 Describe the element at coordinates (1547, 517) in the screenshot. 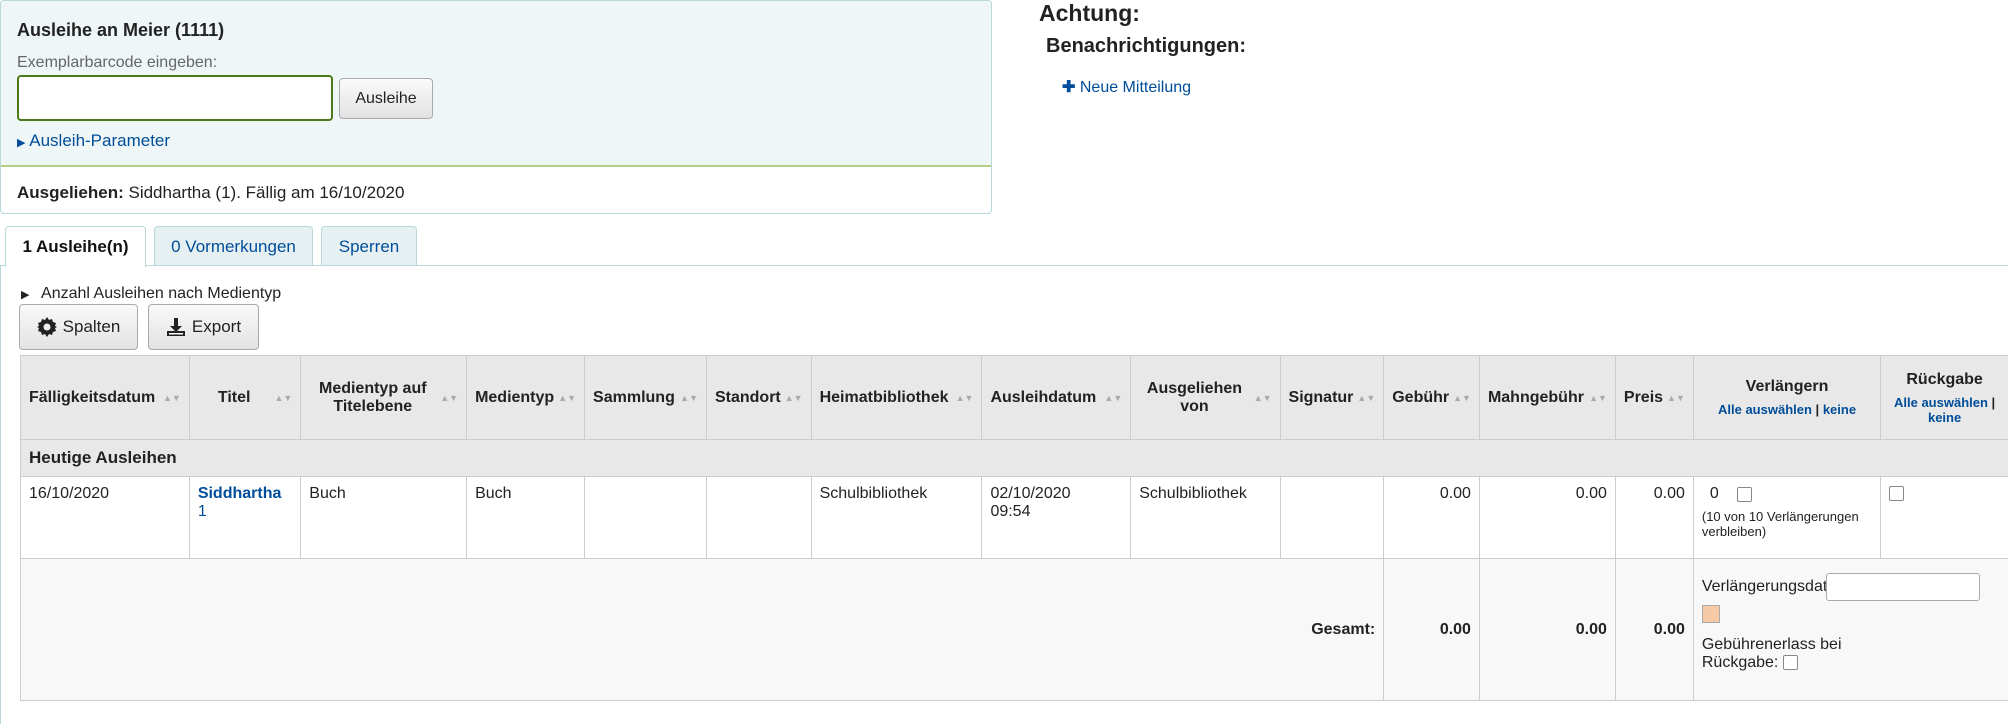

I see `cell-fine: 0.00` at that location.